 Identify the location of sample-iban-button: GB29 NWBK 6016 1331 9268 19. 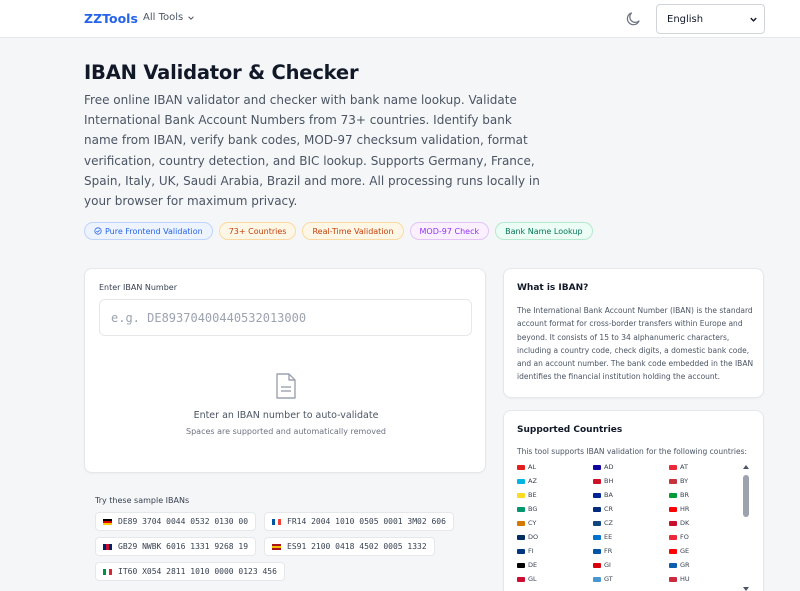
(176, 546).